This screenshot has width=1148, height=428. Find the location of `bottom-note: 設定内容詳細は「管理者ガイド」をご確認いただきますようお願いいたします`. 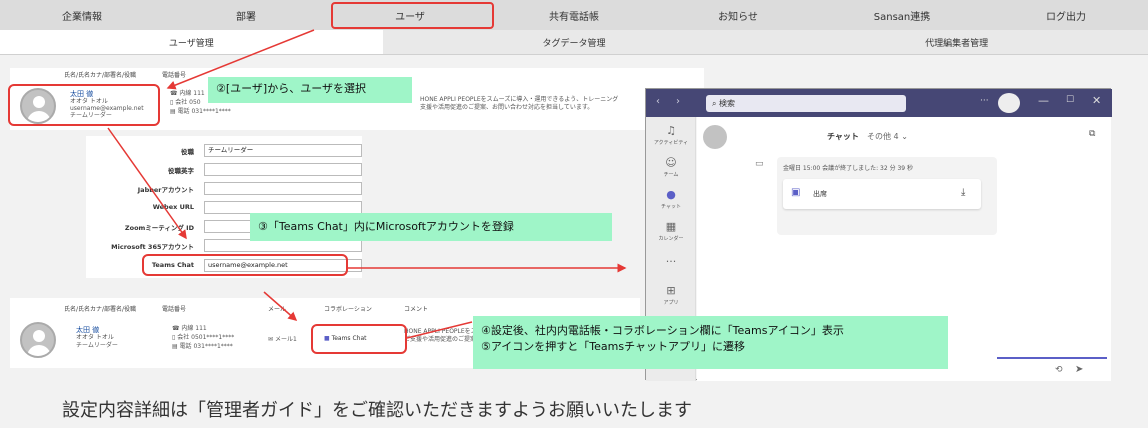

bottom-note: 設定内容詳細は「管理者ガイド」をご確認いただきますようお願いいたします is located at coordinates (377, 410).